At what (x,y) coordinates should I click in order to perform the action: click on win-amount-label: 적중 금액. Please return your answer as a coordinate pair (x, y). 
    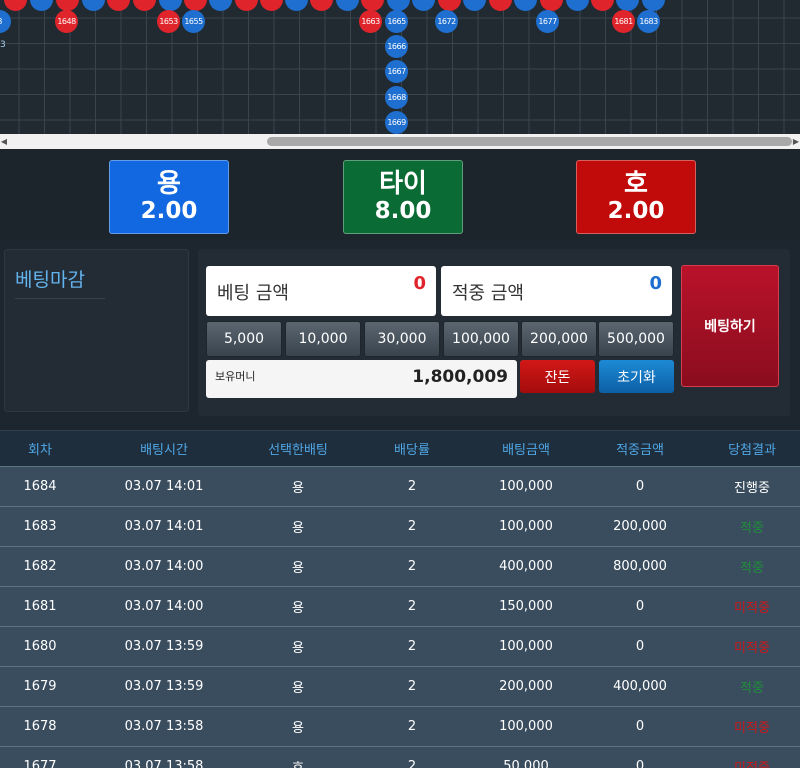
    Looking at the image, I should click on (488, 293).